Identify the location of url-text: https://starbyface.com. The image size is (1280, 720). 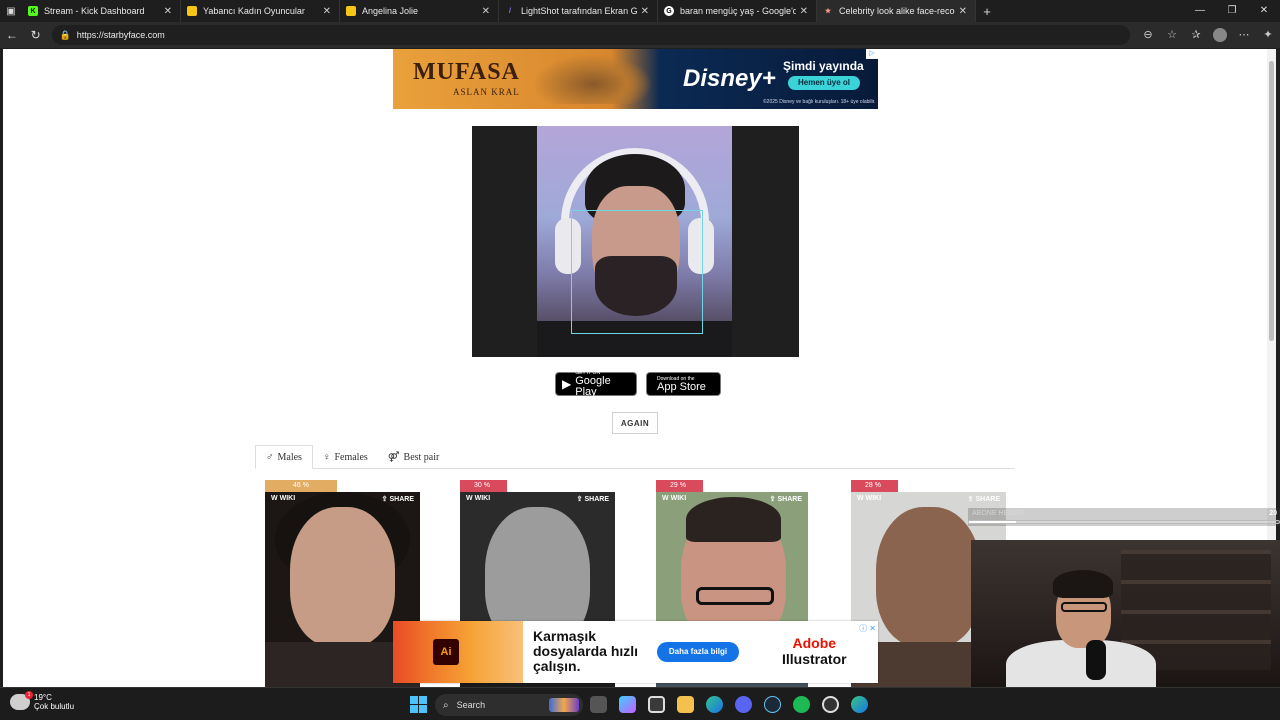
(120, 35).